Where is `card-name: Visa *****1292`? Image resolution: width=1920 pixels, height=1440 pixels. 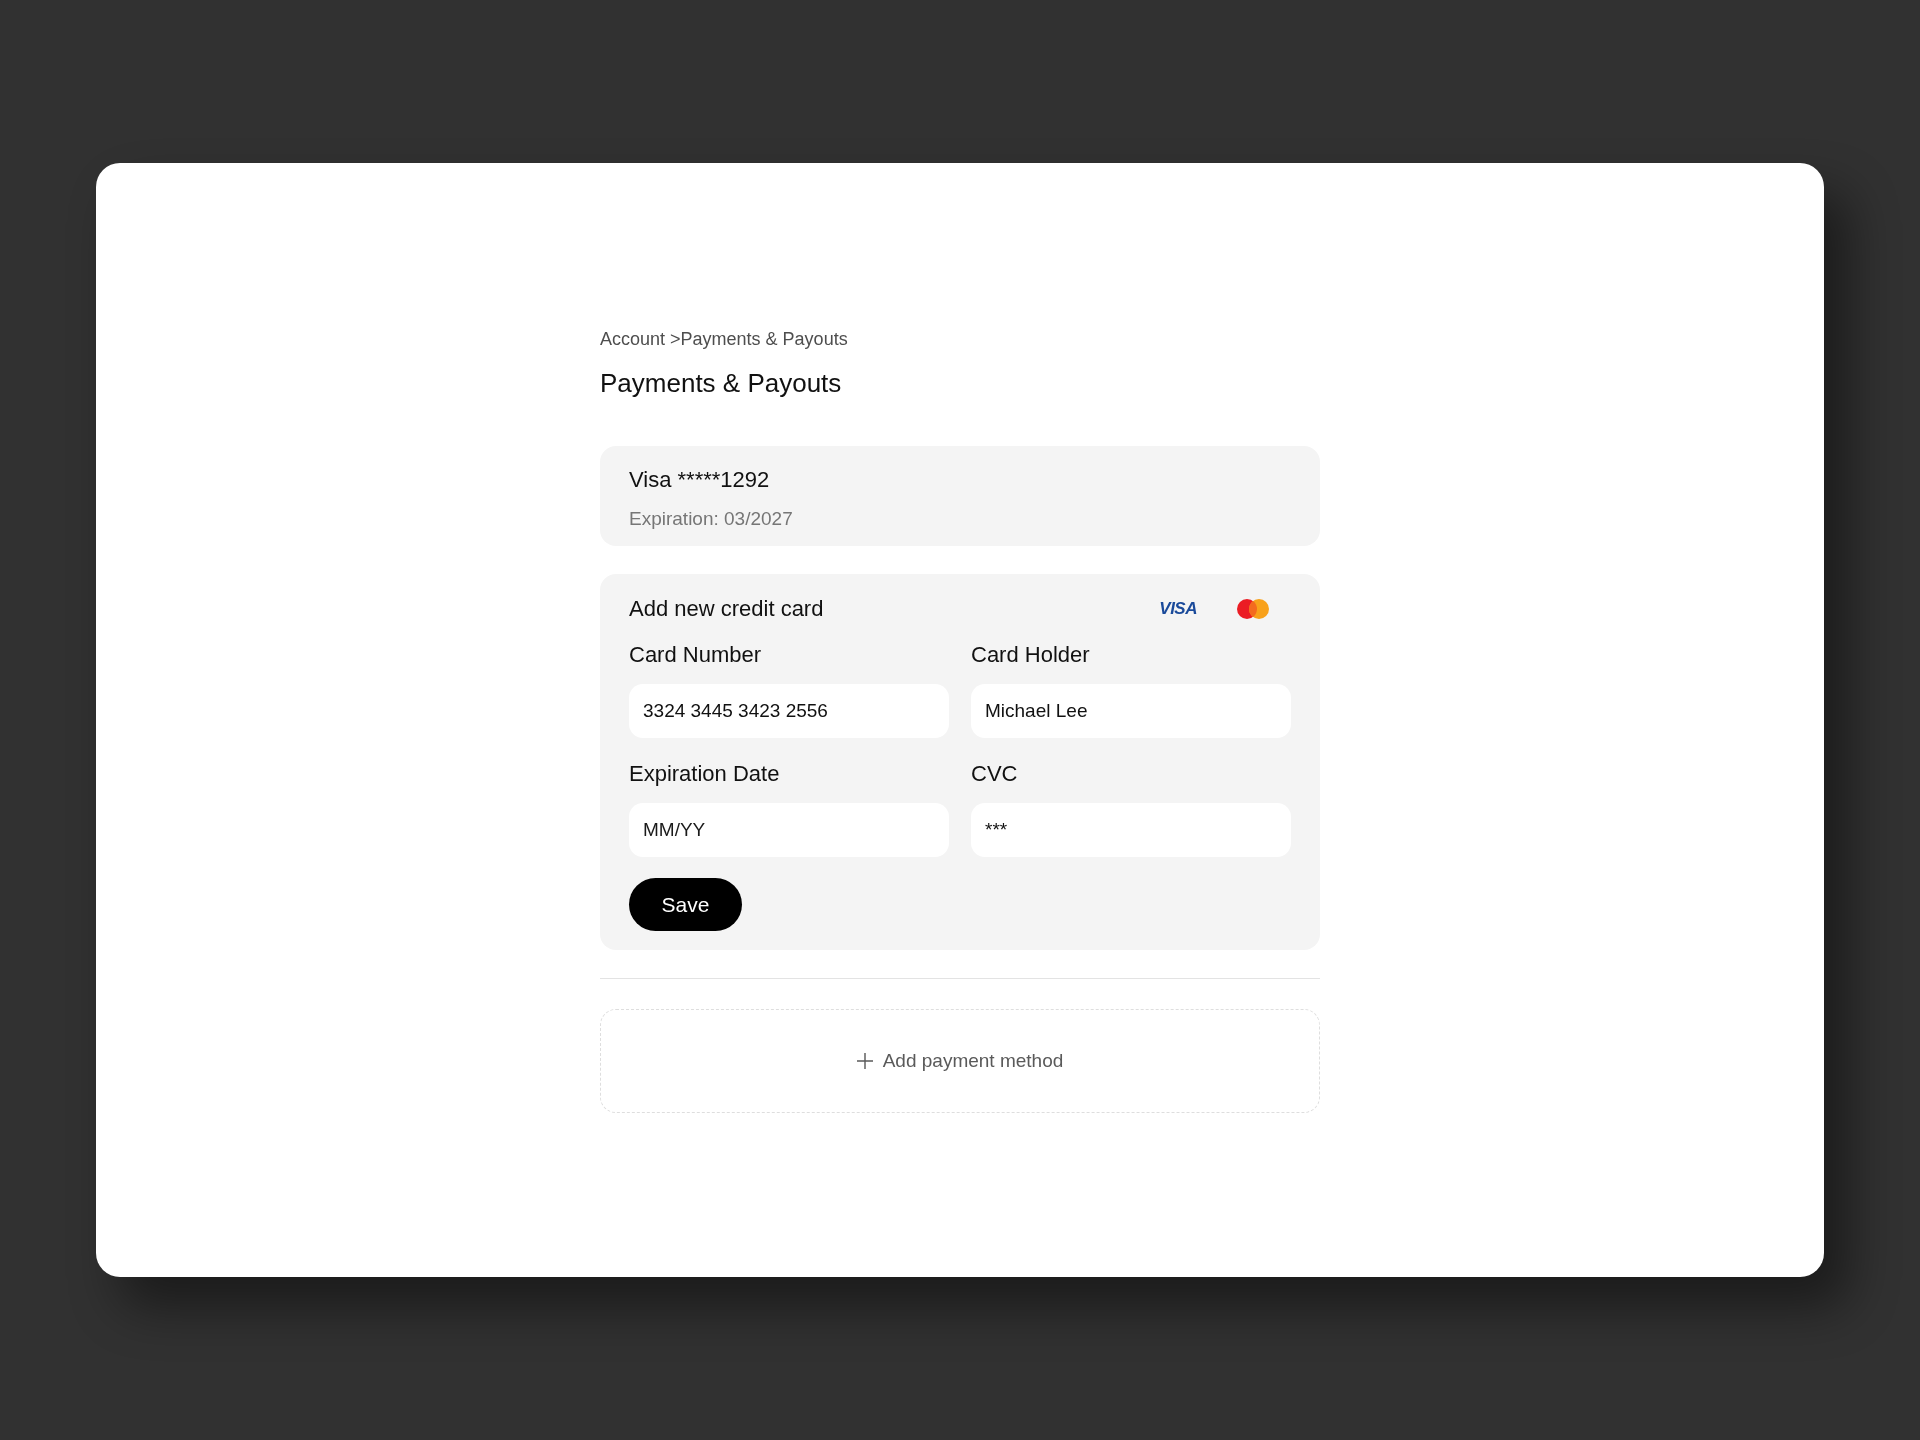
card-name: Visa *****1292 is located at coordinates (699, 480).